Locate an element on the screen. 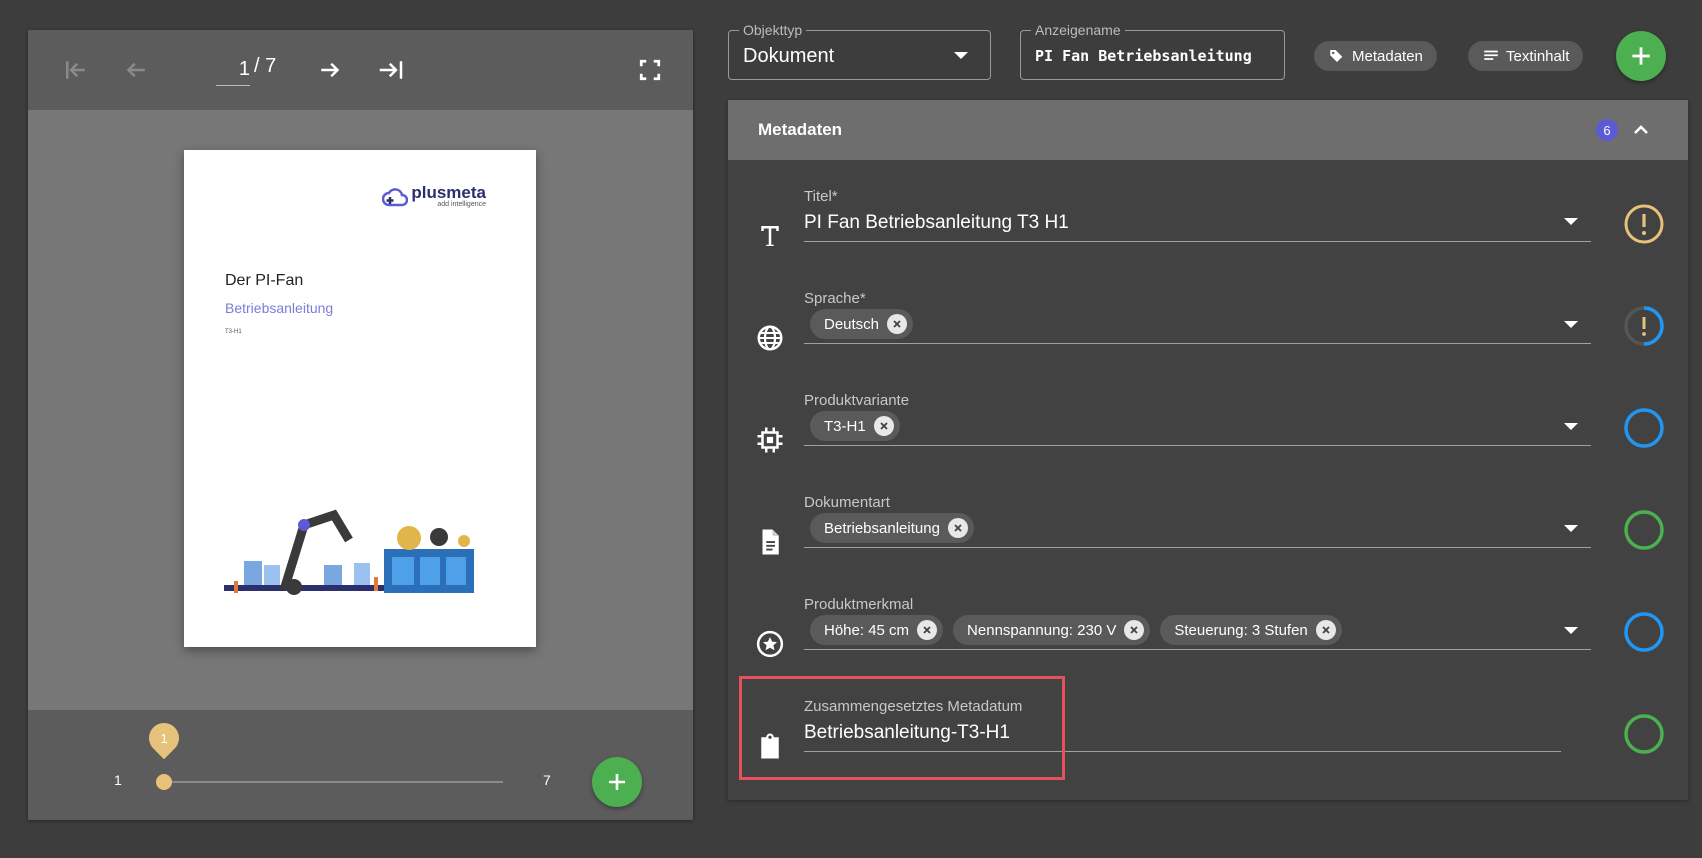  objekttyp-select: Objekttyp Dokument is located at coordinates (859, 51).